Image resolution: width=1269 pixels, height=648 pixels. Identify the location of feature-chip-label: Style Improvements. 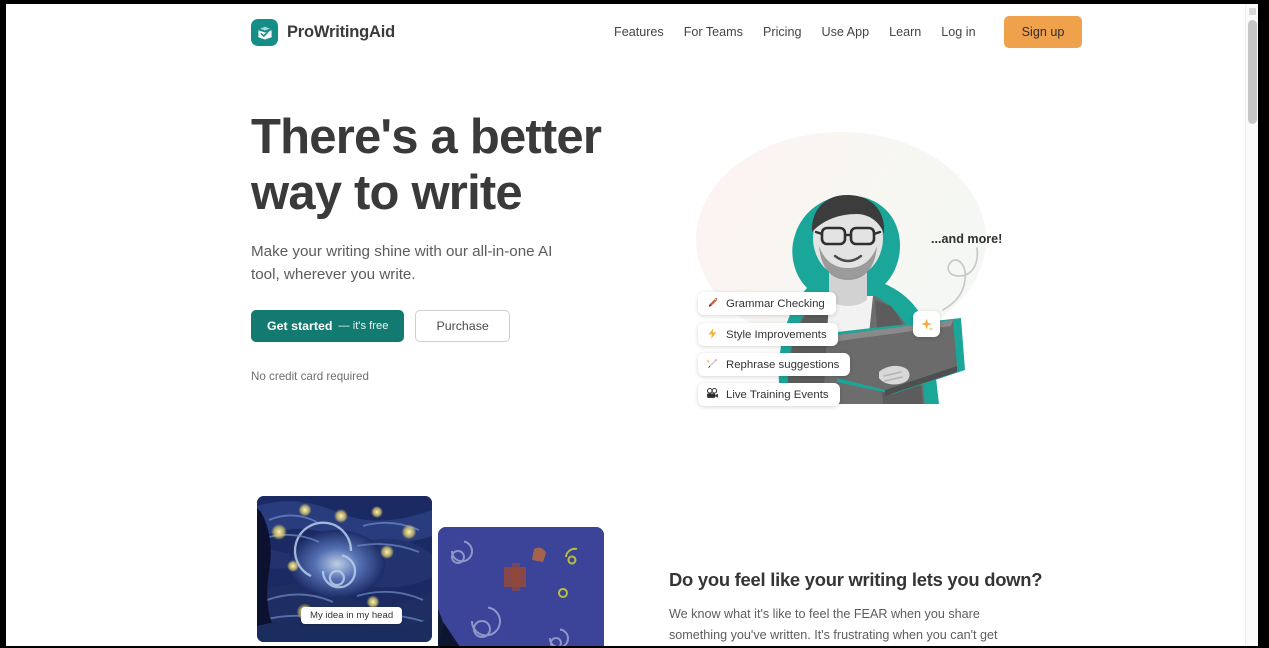
(776, 334).